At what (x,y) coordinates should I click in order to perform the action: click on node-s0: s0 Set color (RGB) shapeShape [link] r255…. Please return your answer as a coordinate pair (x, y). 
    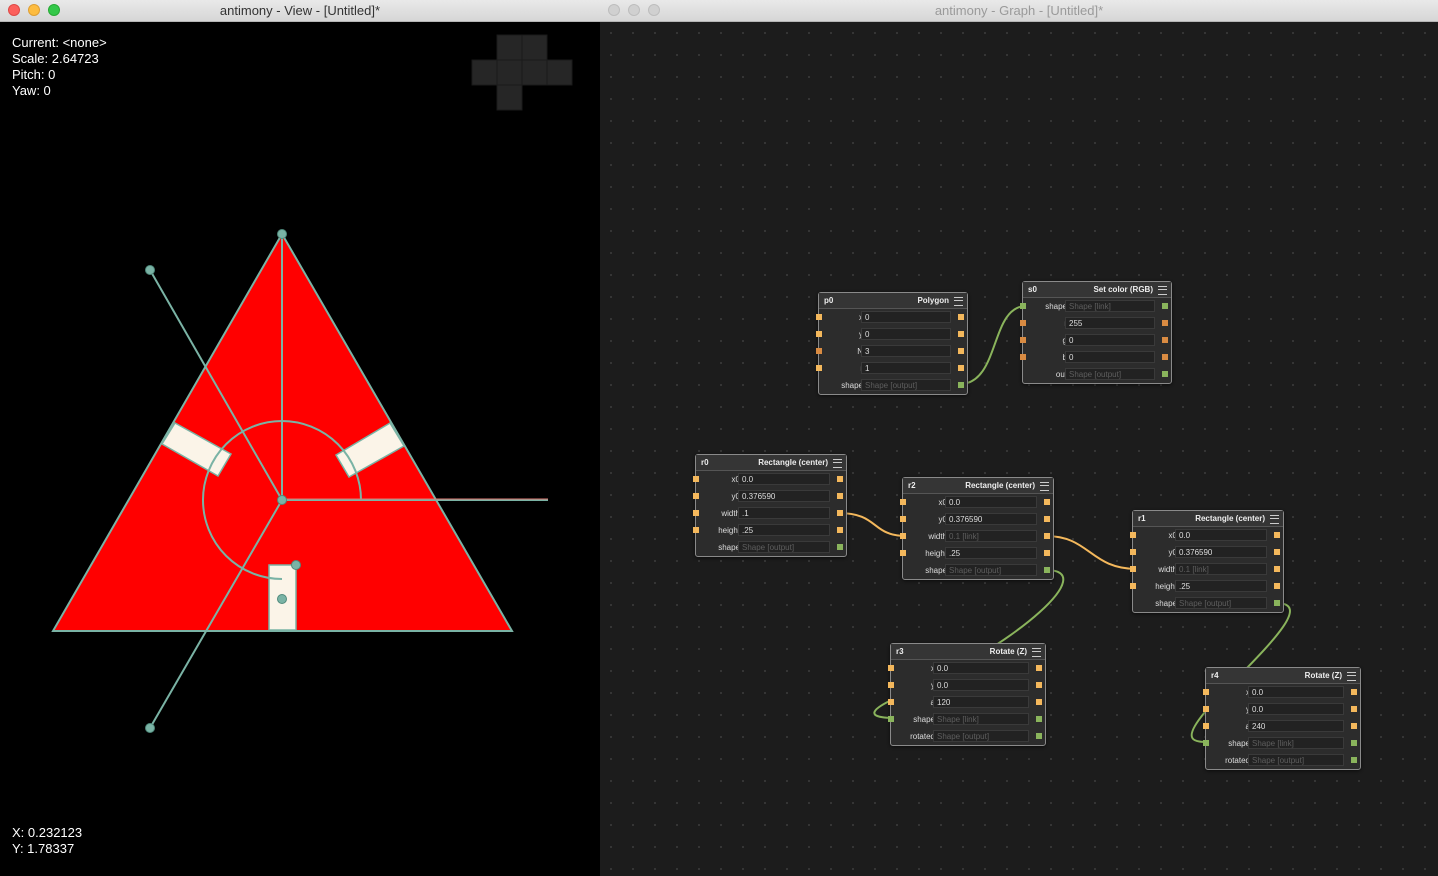
    Looking at the image, I should click on (1096, 332).